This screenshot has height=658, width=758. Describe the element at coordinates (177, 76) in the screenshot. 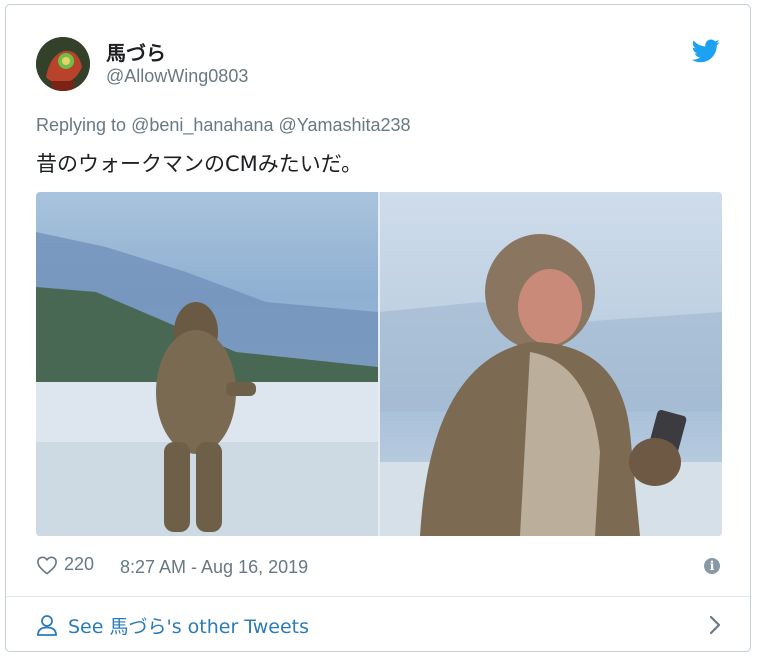

I see `user-handle: @AllowWing0803` at that location.